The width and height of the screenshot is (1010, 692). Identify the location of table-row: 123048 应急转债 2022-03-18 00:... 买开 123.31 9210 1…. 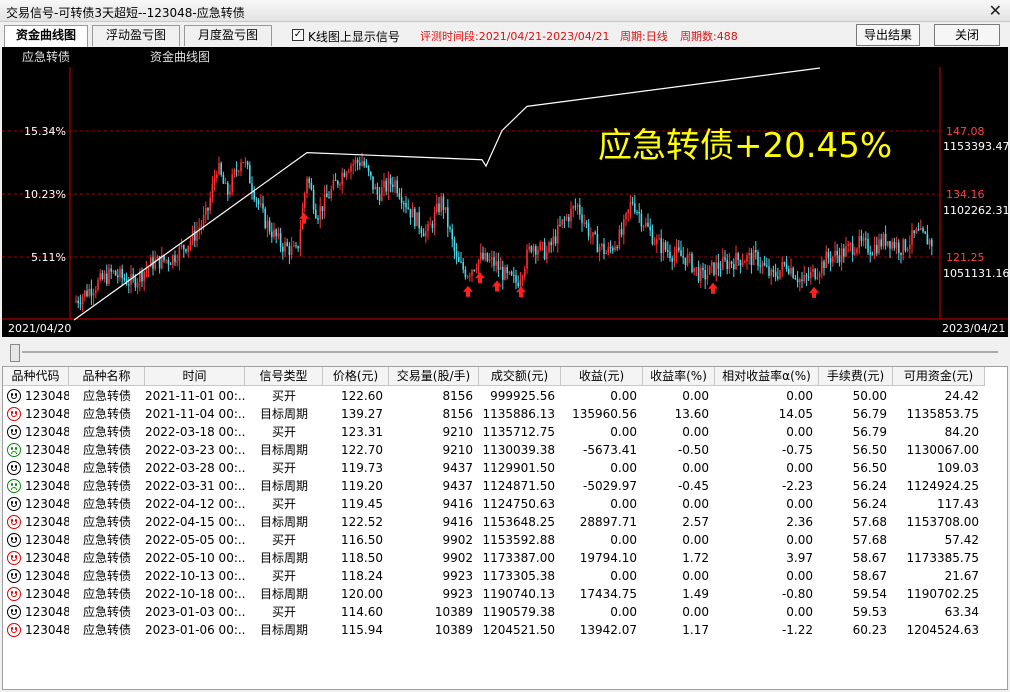
(505, 432).